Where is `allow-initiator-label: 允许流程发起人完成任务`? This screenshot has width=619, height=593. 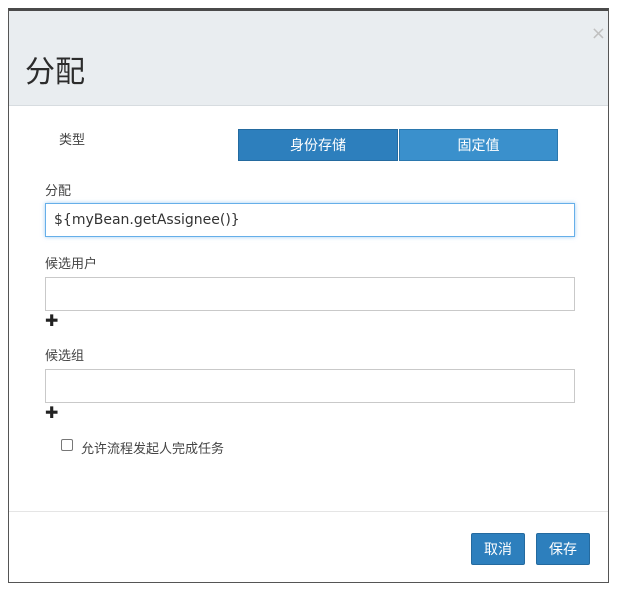 allow-initiator-label: 允许流程发起人完成任务 is located at coordinates (153, 449).